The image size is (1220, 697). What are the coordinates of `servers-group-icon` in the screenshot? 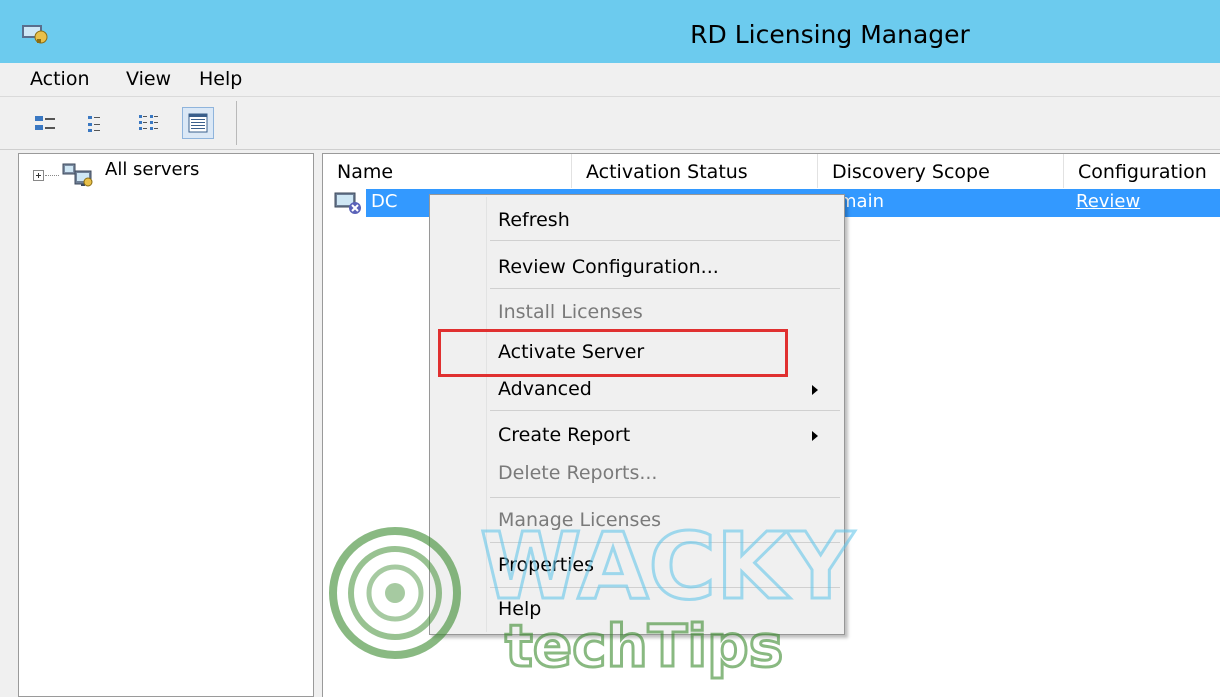 It's located at (77, 175).